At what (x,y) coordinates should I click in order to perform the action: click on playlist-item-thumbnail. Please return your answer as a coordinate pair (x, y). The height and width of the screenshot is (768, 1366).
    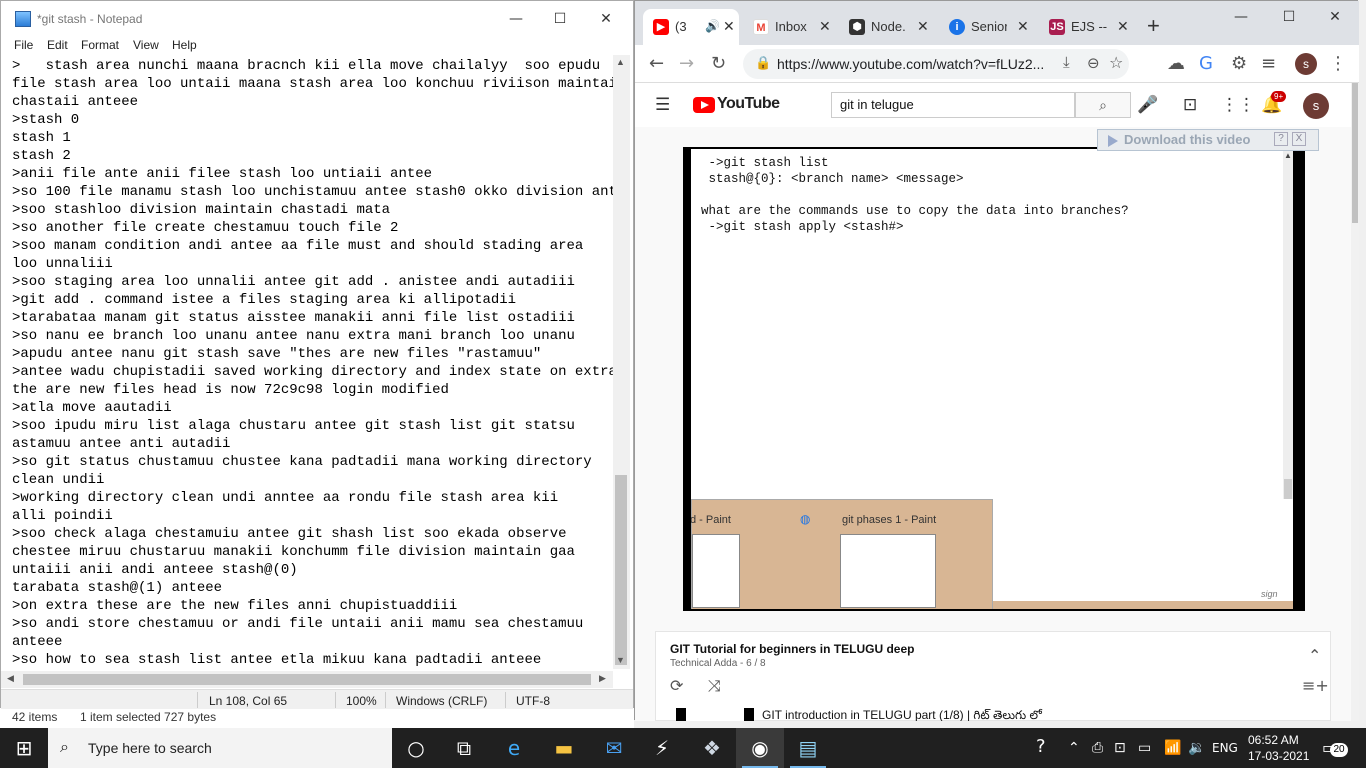
    Looking at the image, I should click on (715, 714).